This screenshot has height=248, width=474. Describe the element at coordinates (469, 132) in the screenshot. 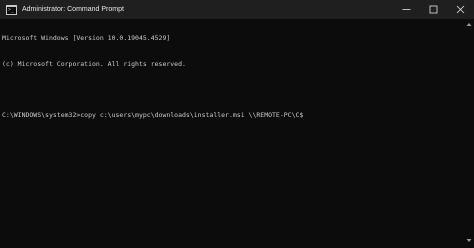

I see `vertical-scrollbar` at that location.